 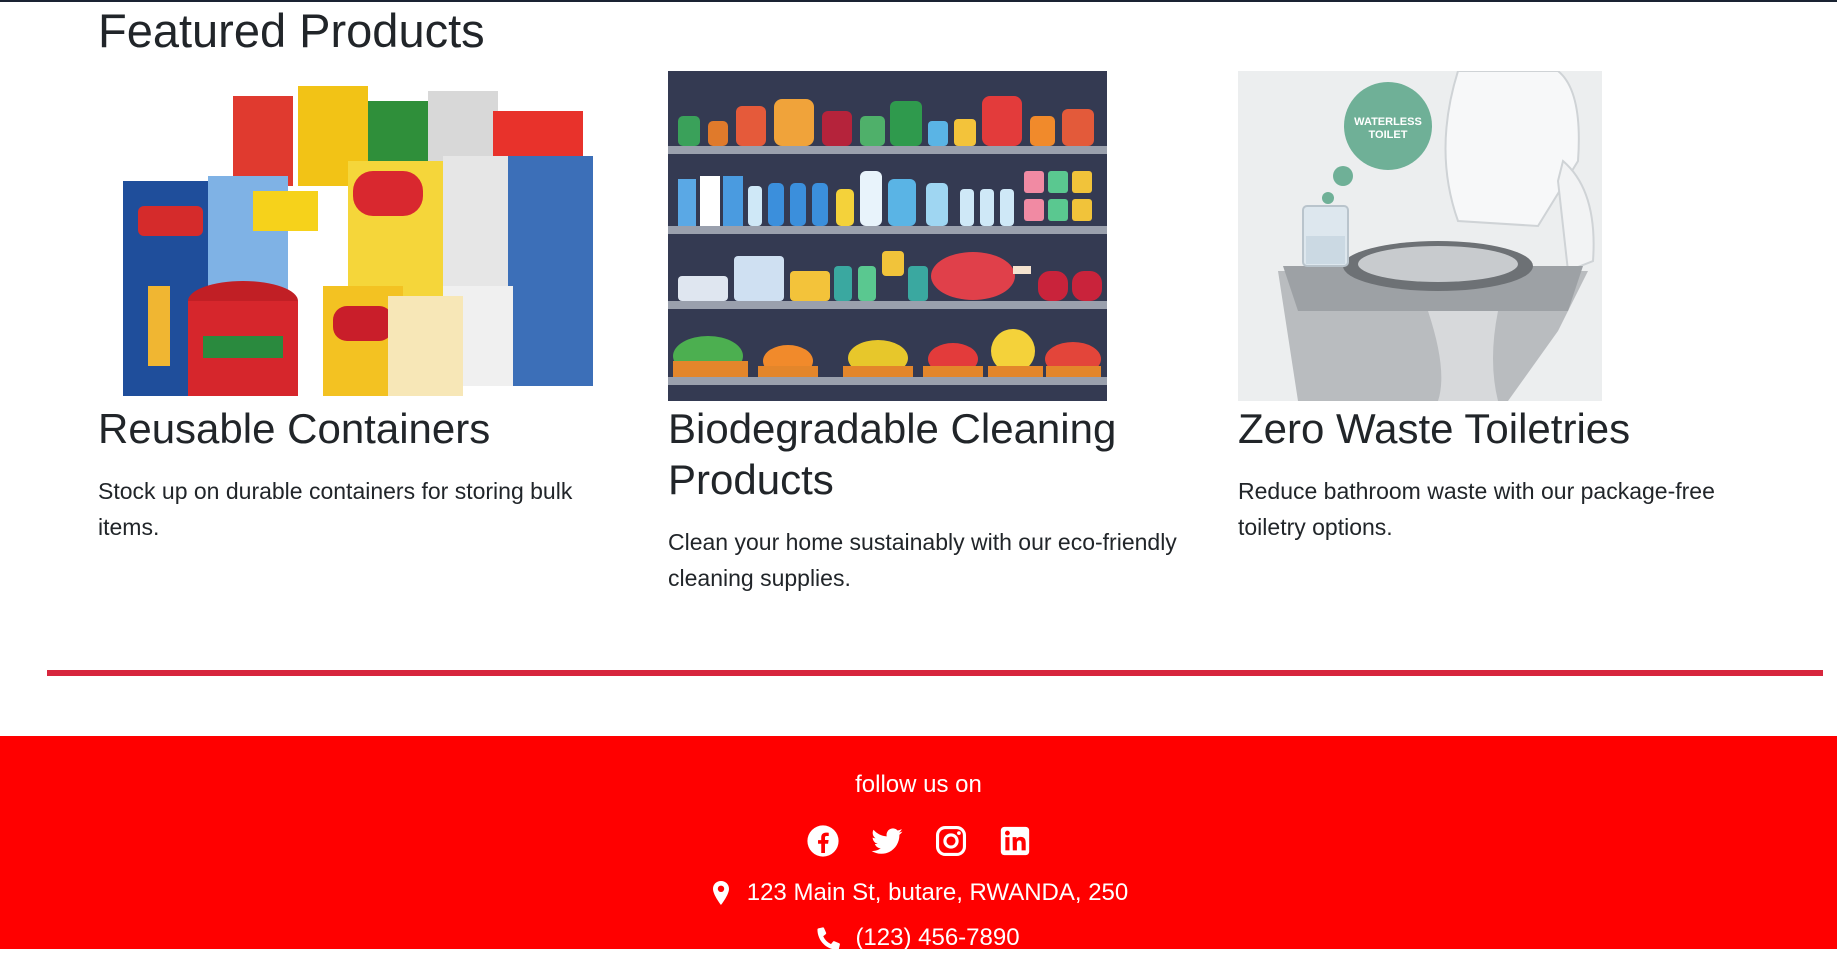 I want to click on product-image-groceries, so click(x=348, y=236).